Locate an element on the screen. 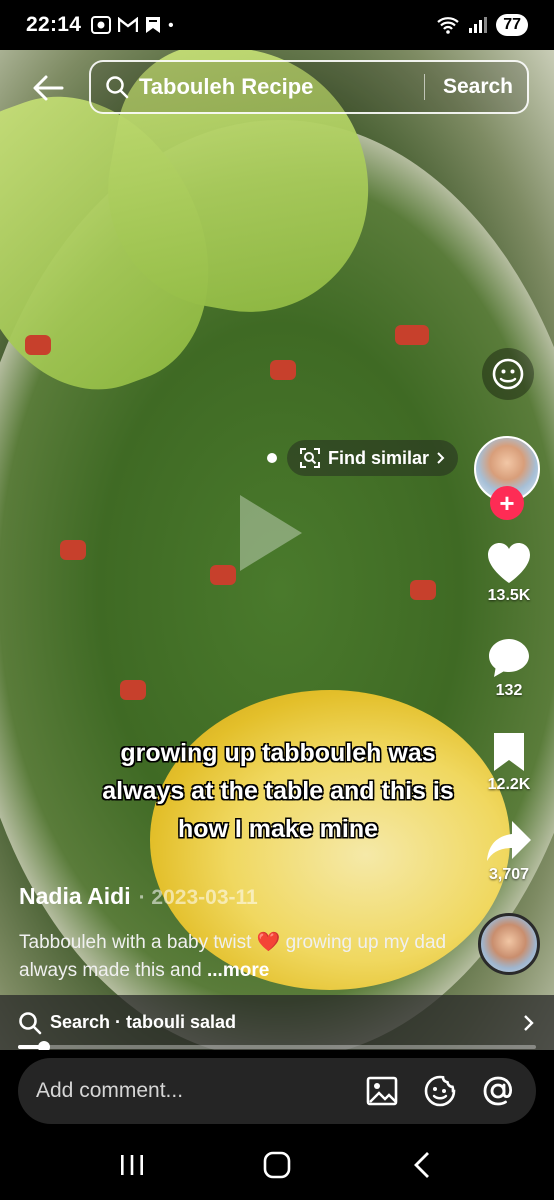 This screenshot has height=1200, width=554. battery-indicator: 77 is located at coordinates (512, 25).